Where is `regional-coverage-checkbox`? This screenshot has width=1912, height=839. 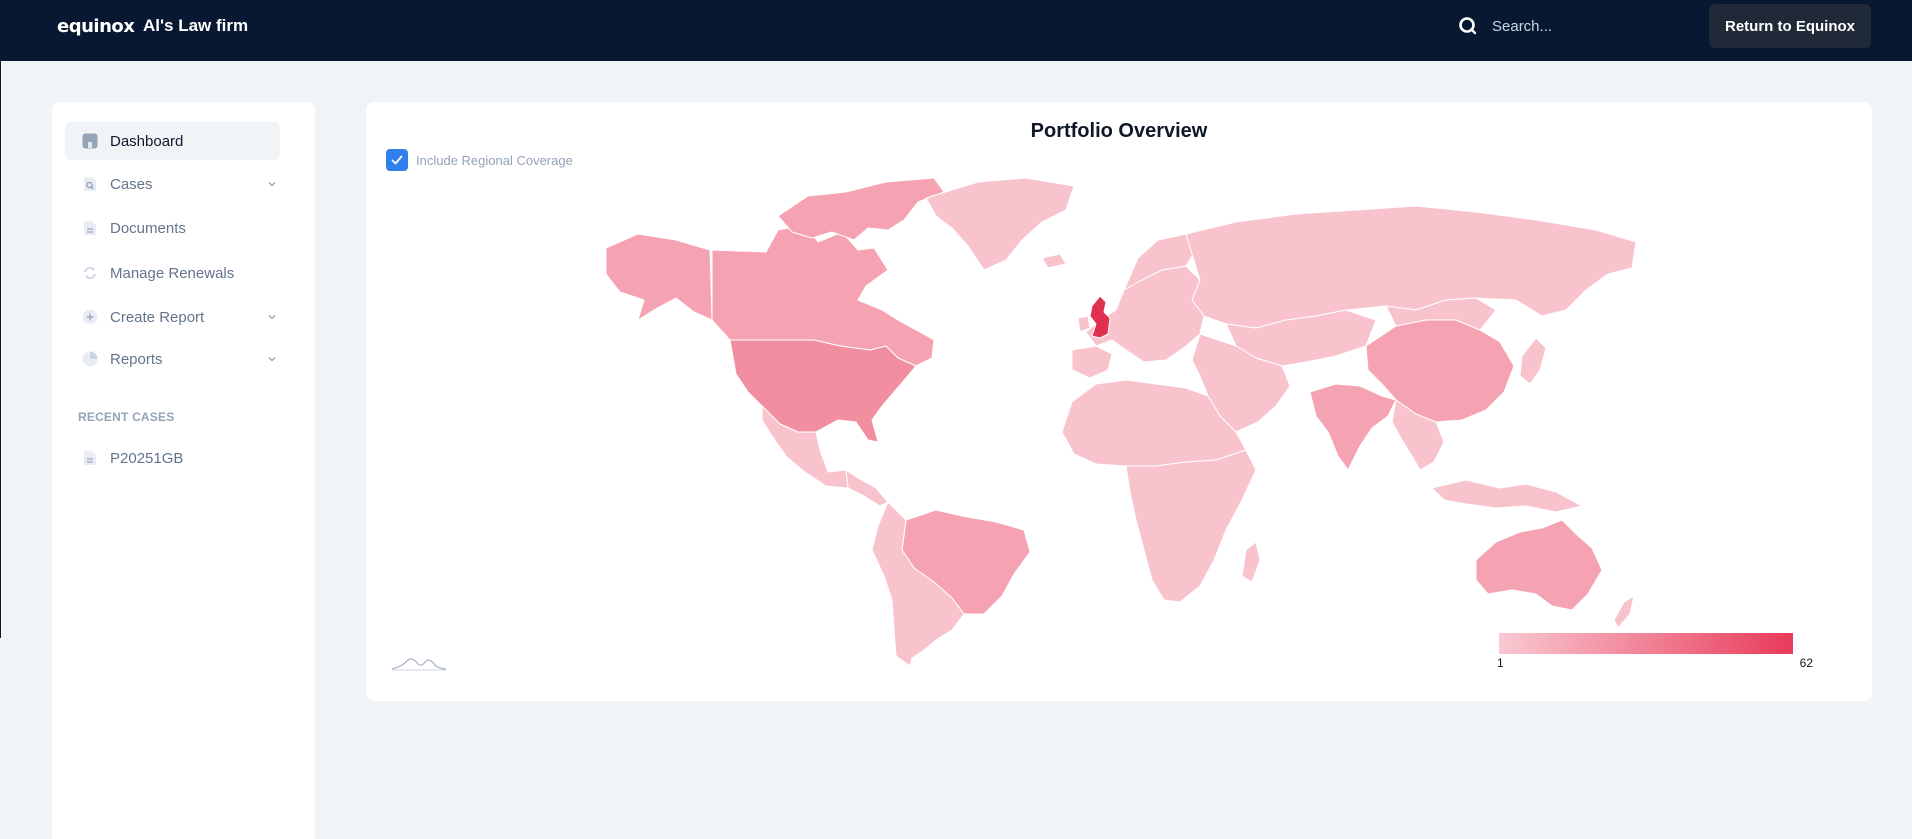 regional-coverage-checkbox is located at coordinates (397, 160).